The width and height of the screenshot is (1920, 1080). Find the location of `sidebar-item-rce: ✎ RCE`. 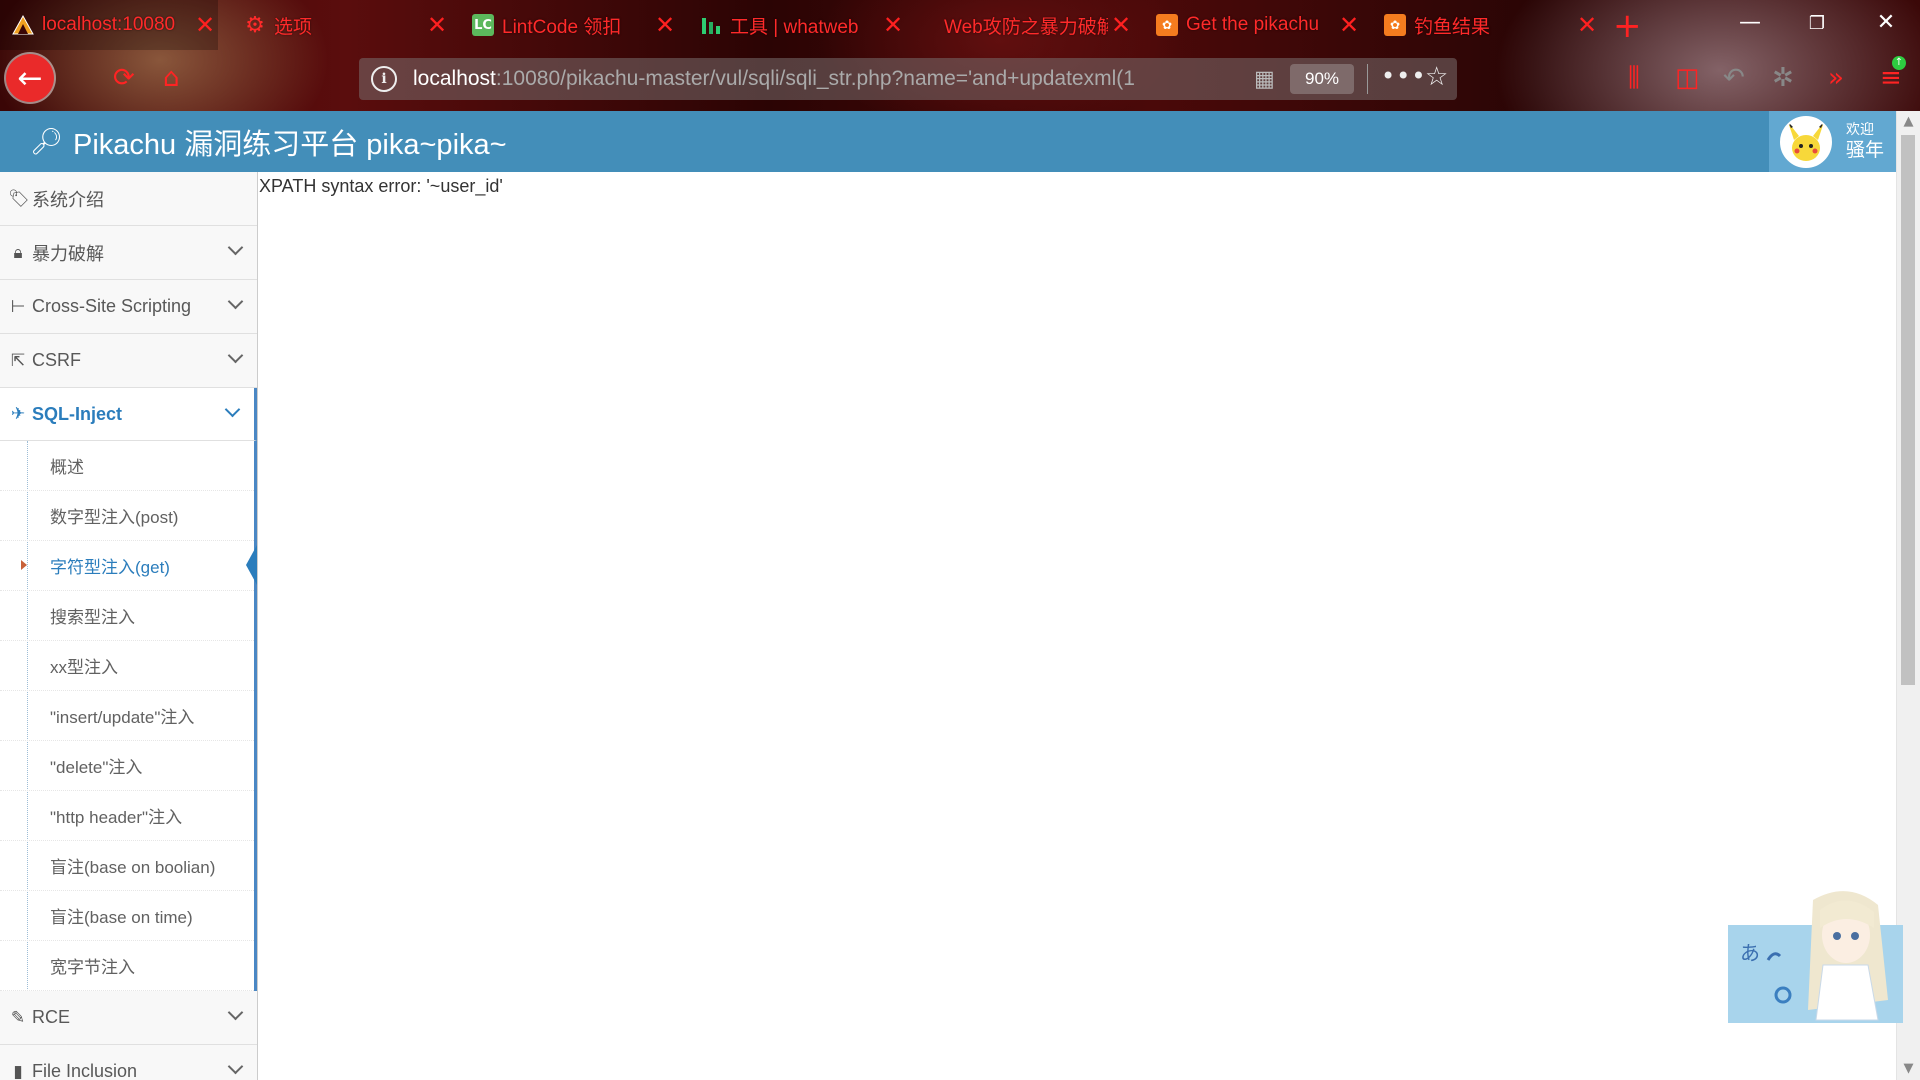

sidebar-item-rce: ✎ RCE is located at coordinates (128, 1018).